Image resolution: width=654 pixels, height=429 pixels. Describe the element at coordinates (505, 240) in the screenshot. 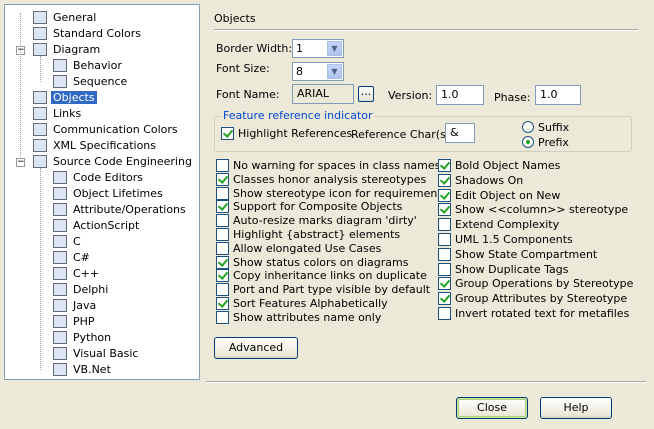

I see `option-checkbox: UML 1.5 Components` at that location.